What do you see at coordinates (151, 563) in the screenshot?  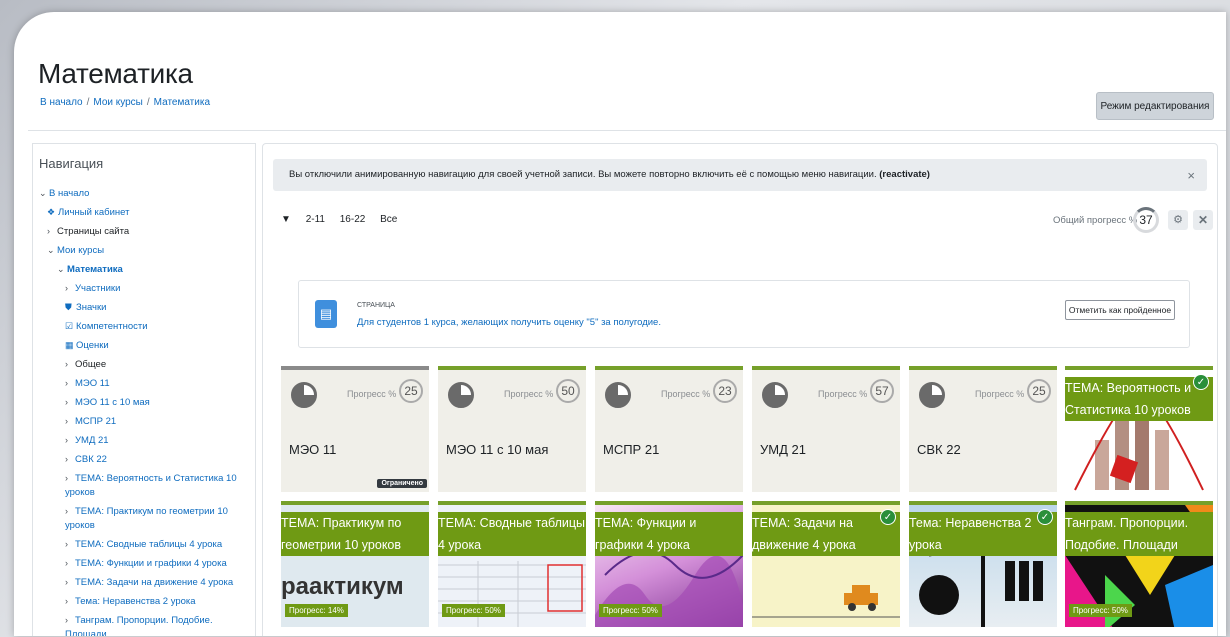 I see `nav-section: ТЕМА: Функции и графики 4 урока` at bounding box center [151, 563].